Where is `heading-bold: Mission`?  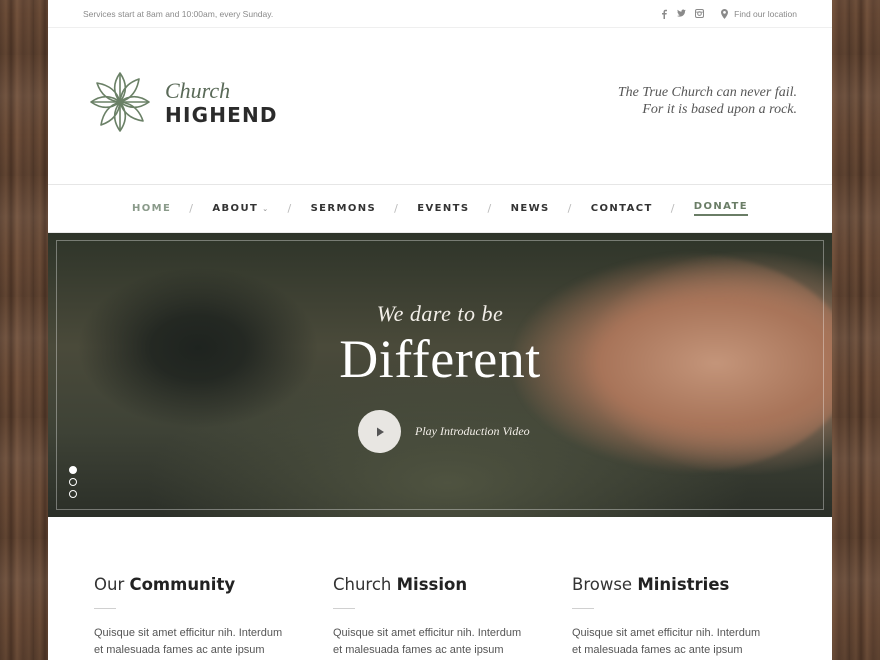
heading-bold: Mission is located at coordinates (432, 584).